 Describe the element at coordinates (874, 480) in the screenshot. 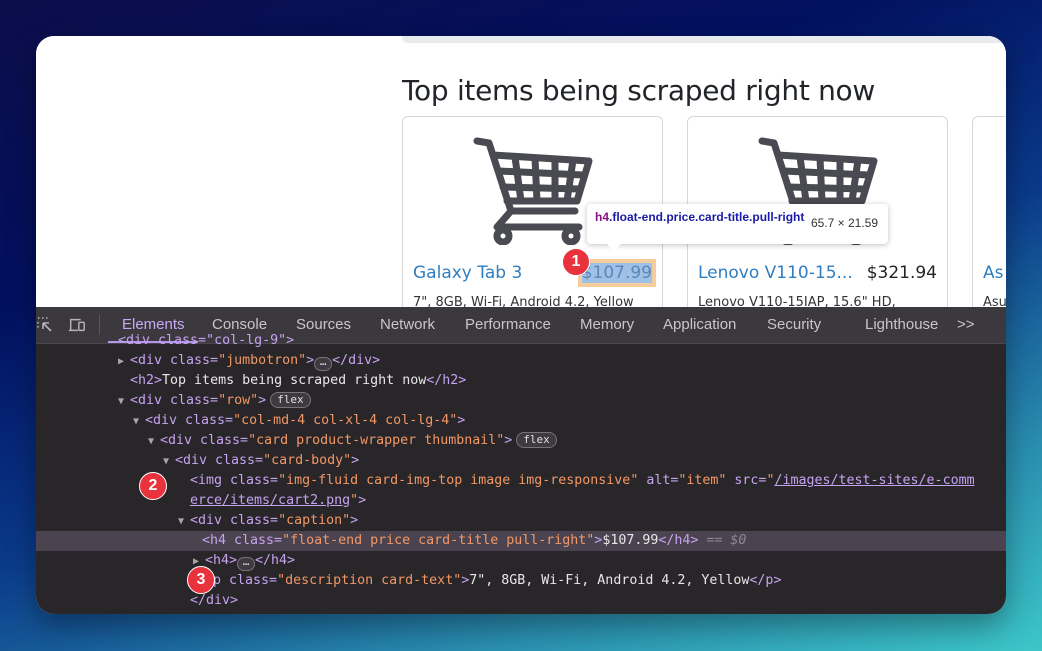

I see `img-src-link: /images/test-sites/e-comm` at that location.